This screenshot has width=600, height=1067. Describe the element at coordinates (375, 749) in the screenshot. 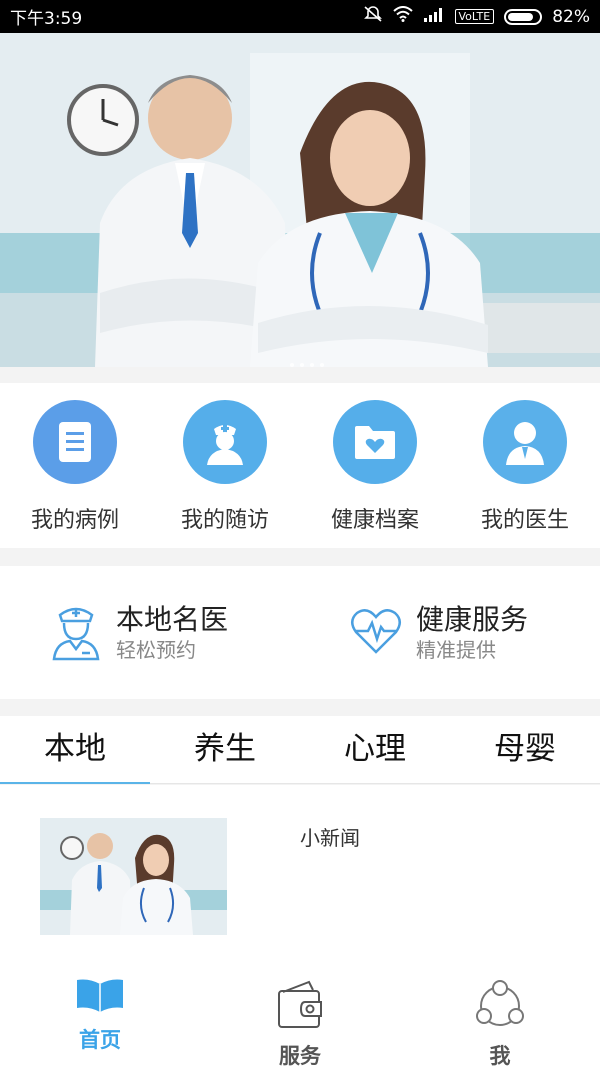

I see `tab-psychology: 心理` at that location.